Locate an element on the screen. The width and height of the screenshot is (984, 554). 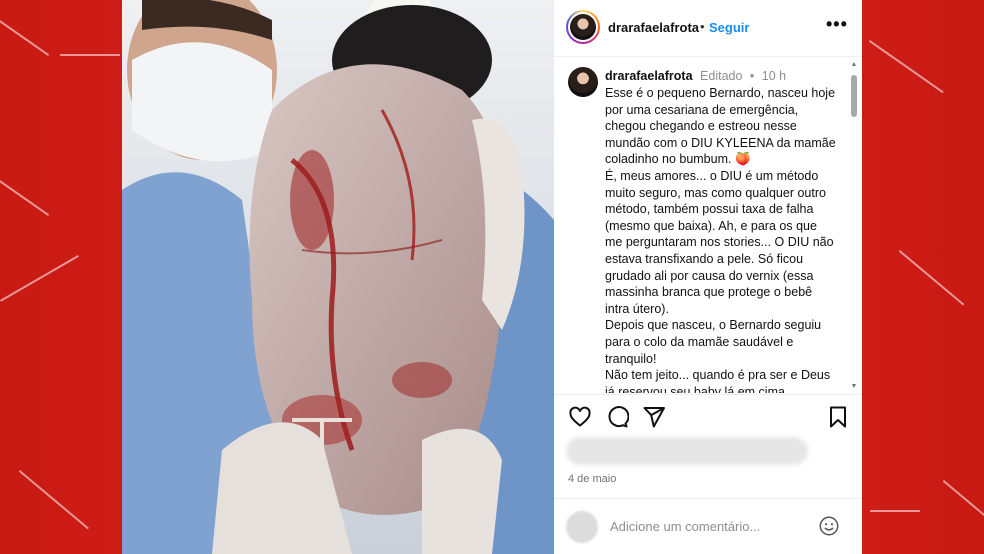
caption-avatar is located at coordinates (583, 82).